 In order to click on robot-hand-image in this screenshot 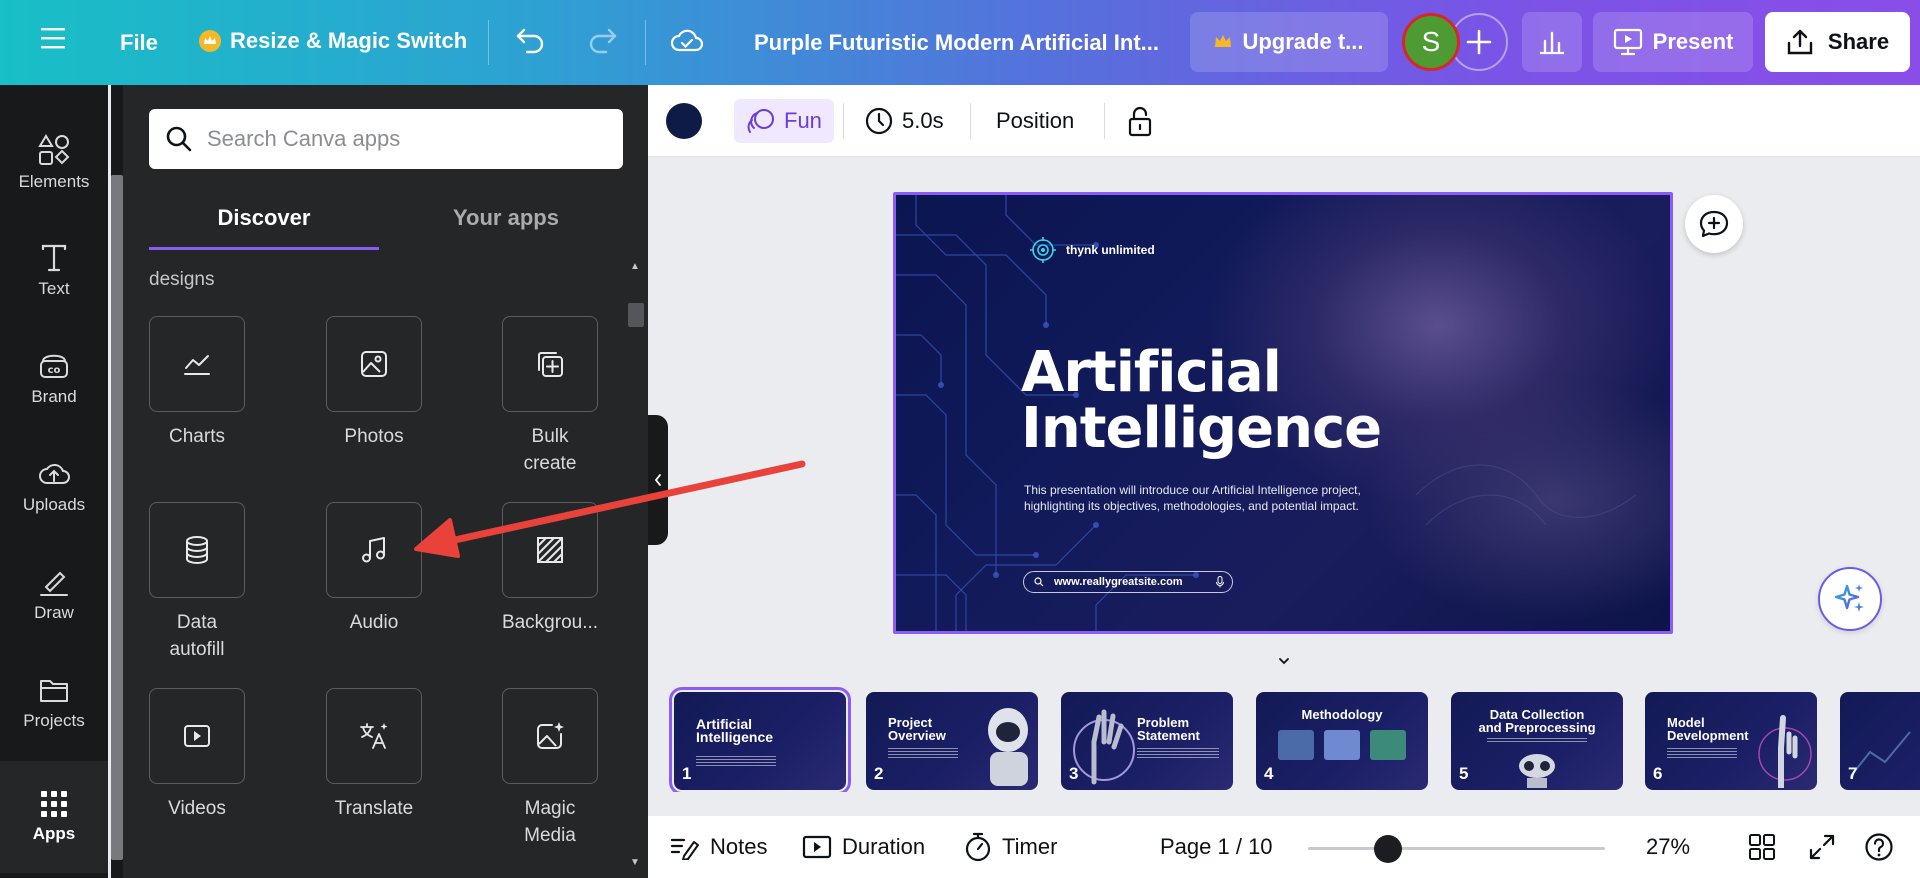, I will do `click(1785, 751)`.